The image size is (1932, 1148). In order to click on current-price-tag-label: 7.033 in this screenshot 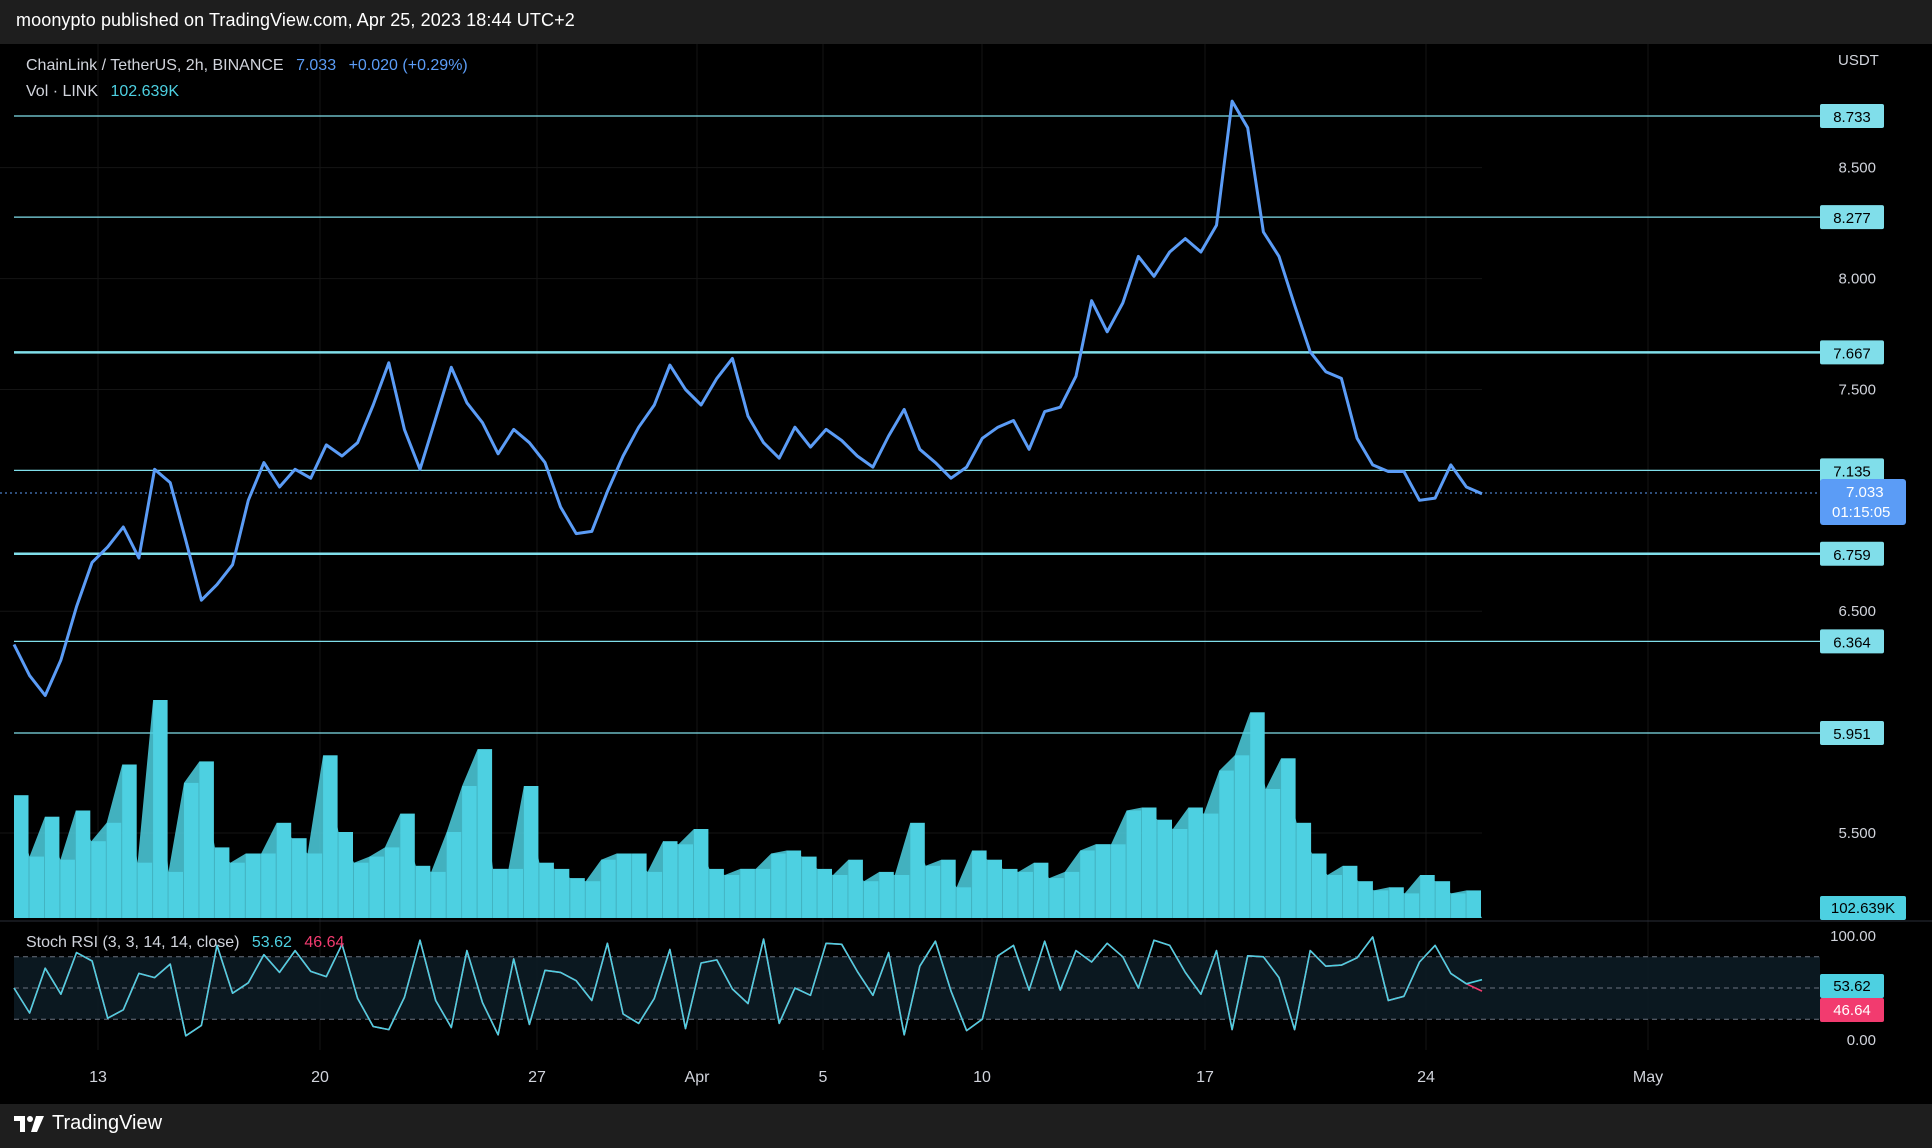, I will do `click(1865, 492)`.